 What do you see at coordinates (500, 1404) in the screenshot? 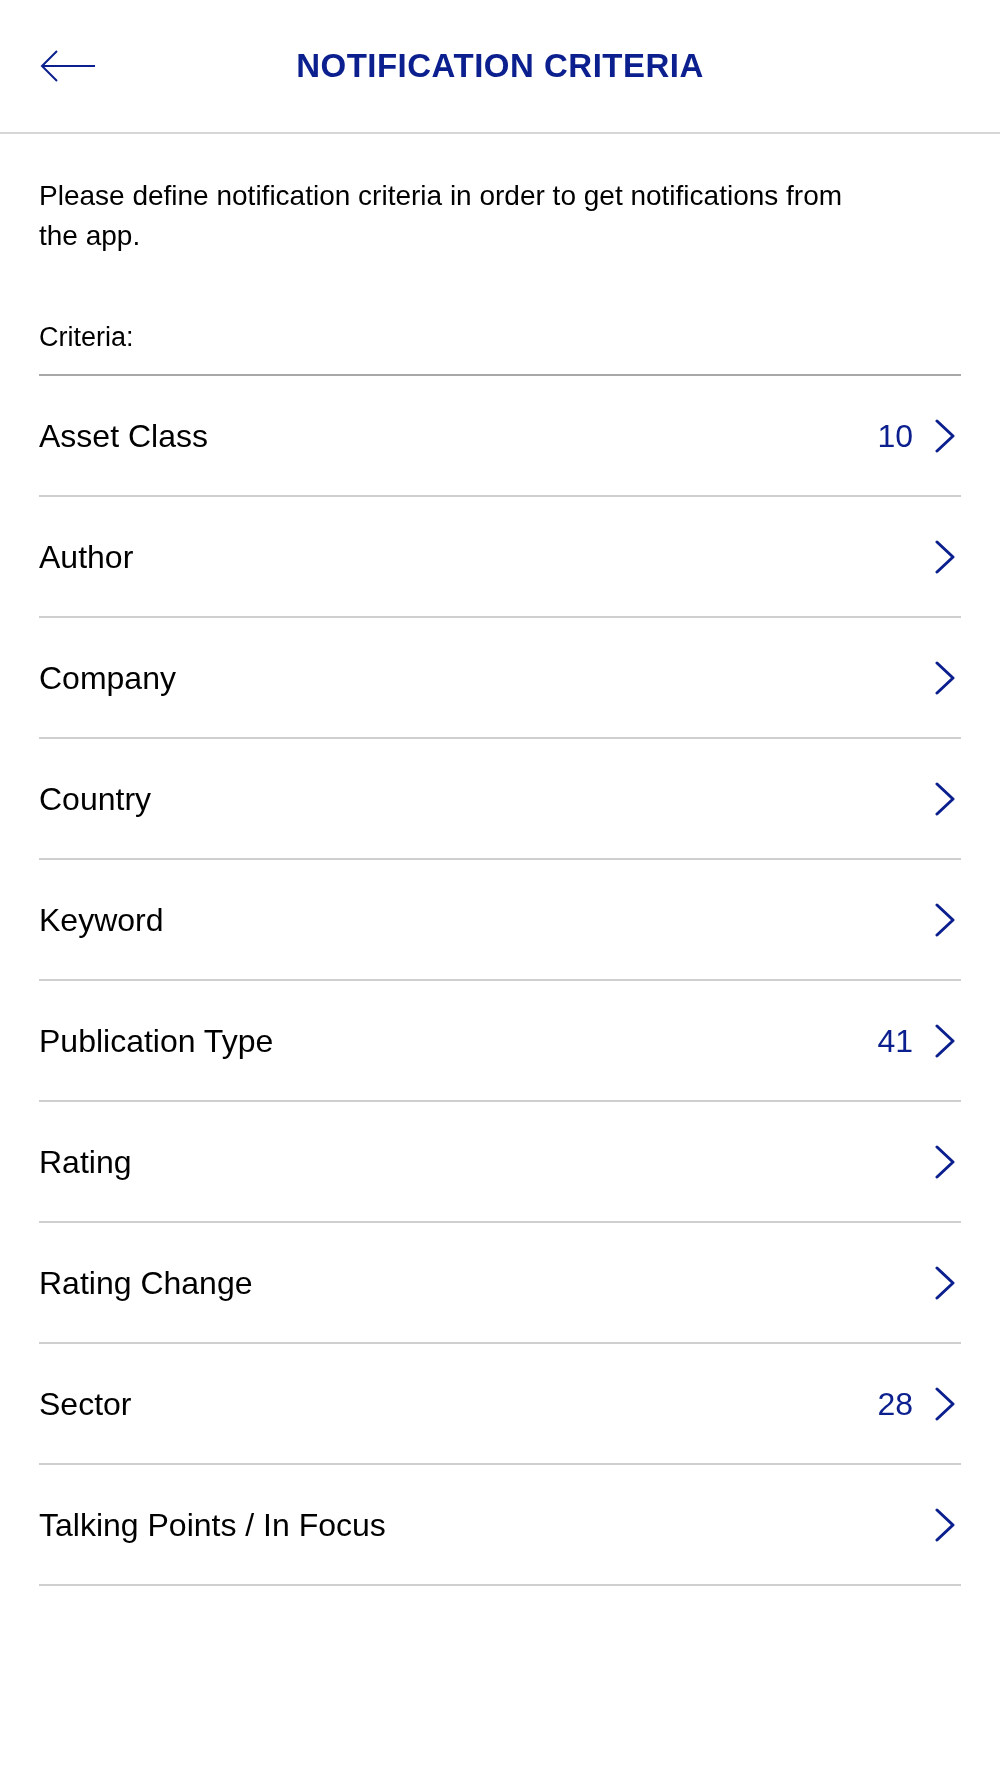
I see `criteria-row: Sector 28` at bounding box center [500, 1404].